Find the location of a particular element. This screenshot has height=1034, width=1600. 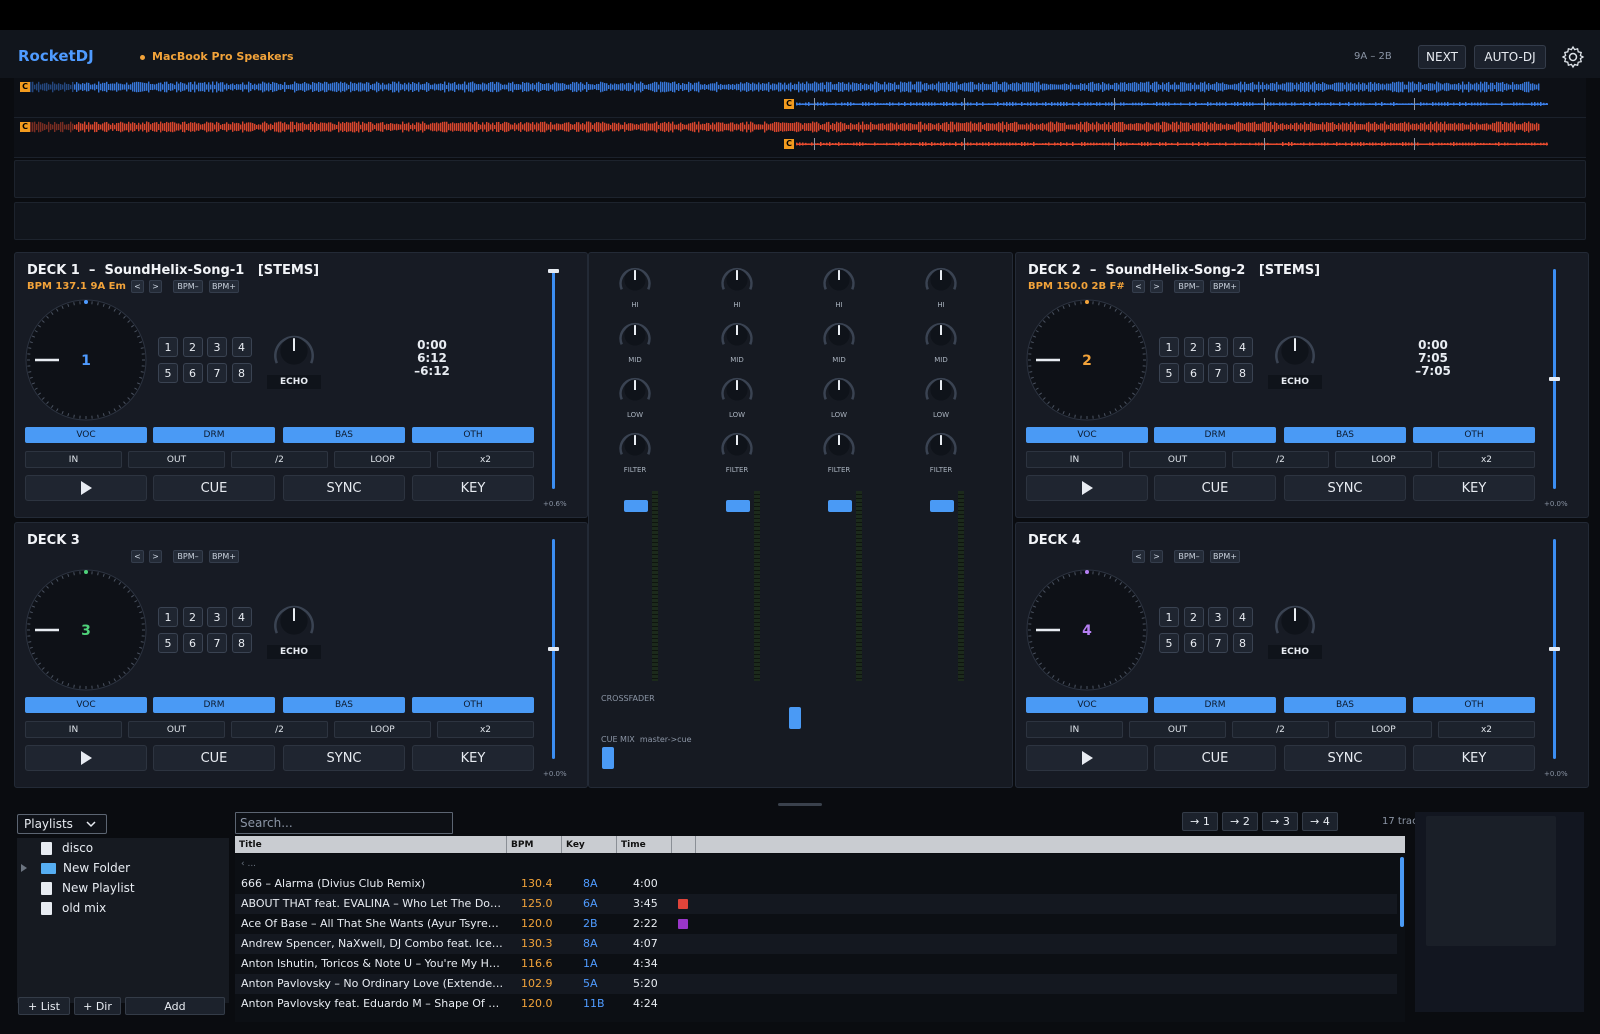

audio-device-indicator: MacBook Pro Speakers is located at coordinates (217, 56).